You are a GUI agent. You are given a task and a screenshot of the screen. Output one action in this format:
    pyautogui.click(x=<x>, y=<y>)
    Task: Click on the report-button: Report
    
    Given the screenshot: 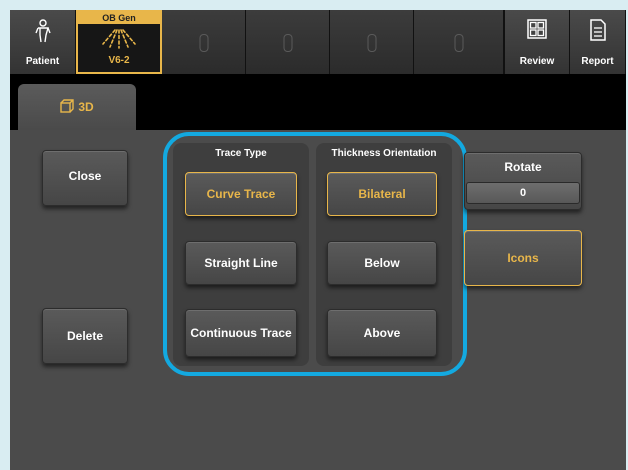 What is the action you would take?
    pyautogui.click(x=598, y=42)
    